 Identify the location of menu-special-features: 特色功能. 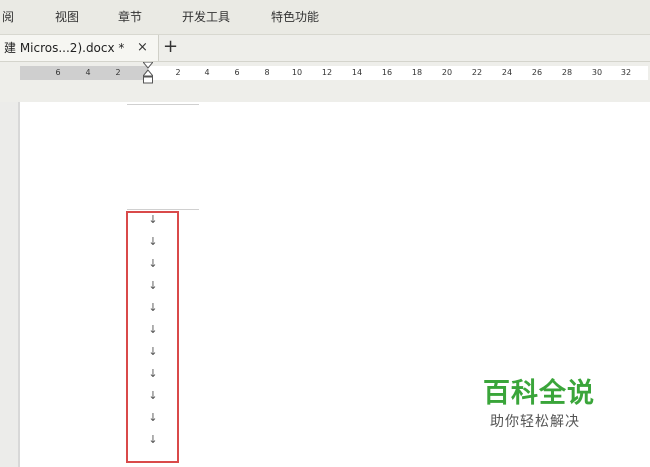
(295, 17).